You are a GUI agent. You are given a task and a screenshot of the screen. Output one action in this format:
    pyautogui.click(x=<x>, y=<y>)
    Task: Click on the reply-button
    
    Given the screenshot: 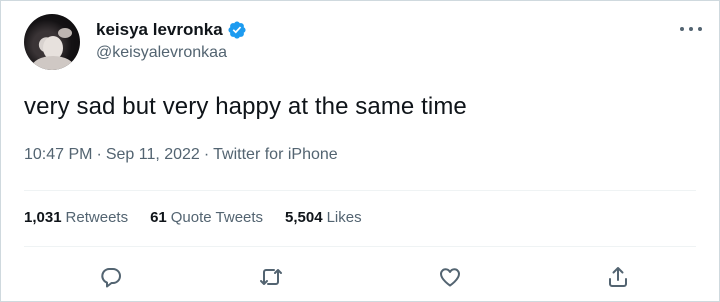 What is the action you would take?
    pyautogui.click(x=111, y=277)
    